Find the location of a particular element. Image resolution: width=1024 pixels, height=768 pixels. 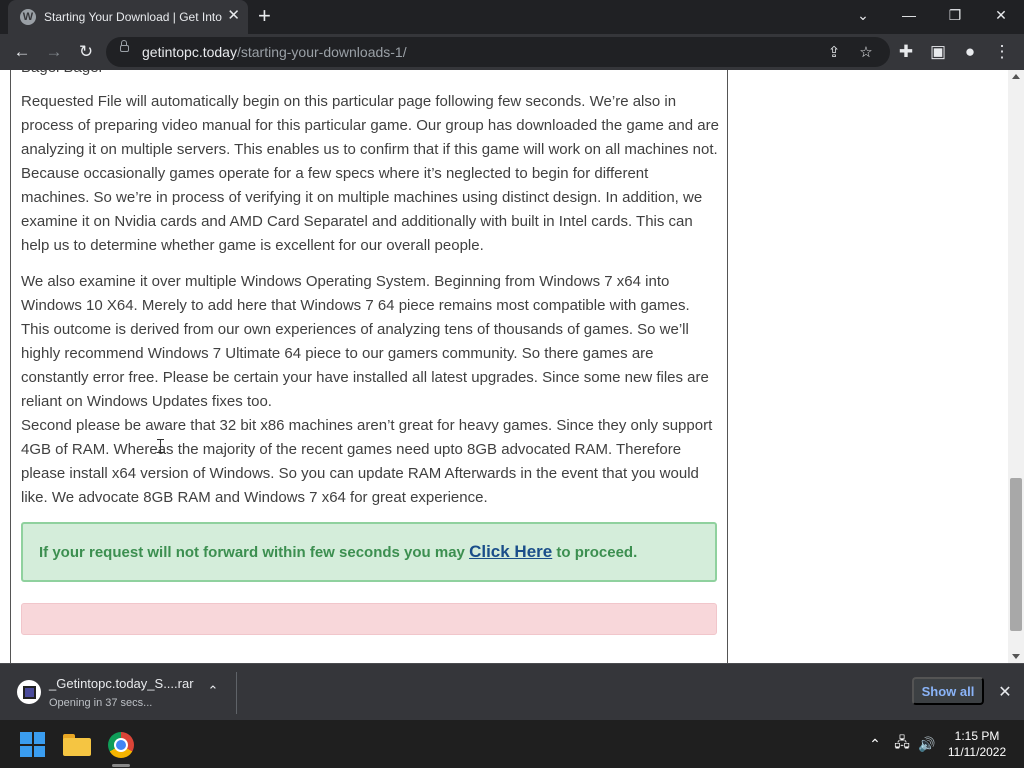

scroll-up-arrow-icon is located at coordinates (1016, 76).